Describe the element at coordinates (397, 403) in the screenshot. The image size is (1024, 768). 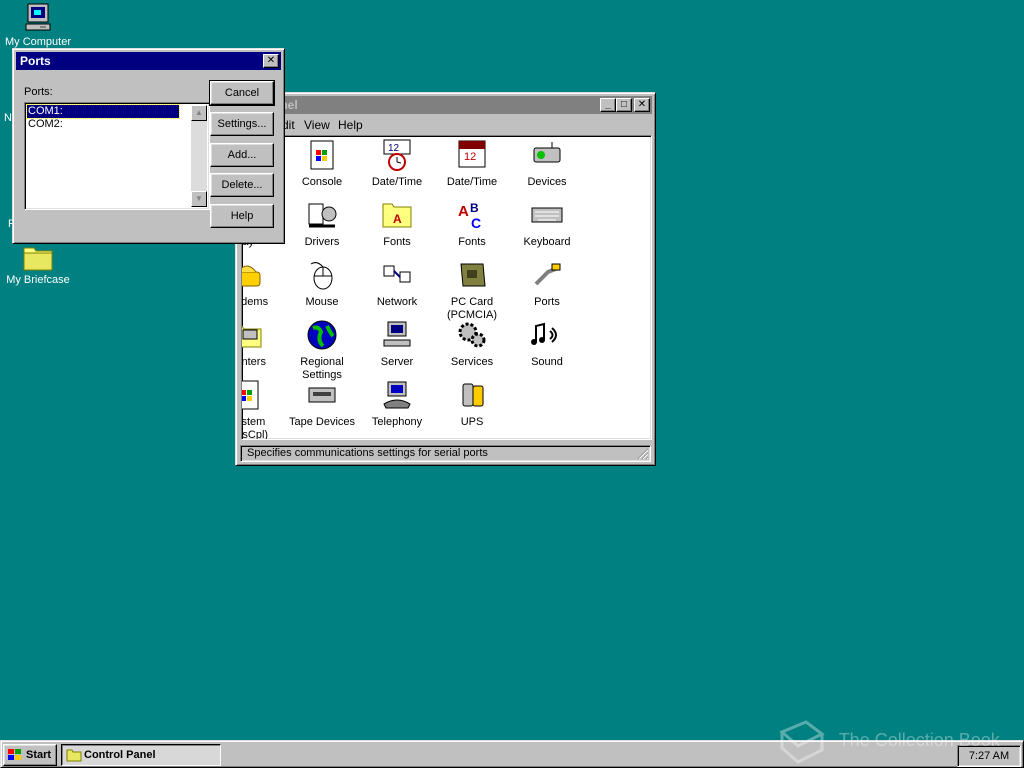
I see `cp-item-telephony: Telephony` at that location.